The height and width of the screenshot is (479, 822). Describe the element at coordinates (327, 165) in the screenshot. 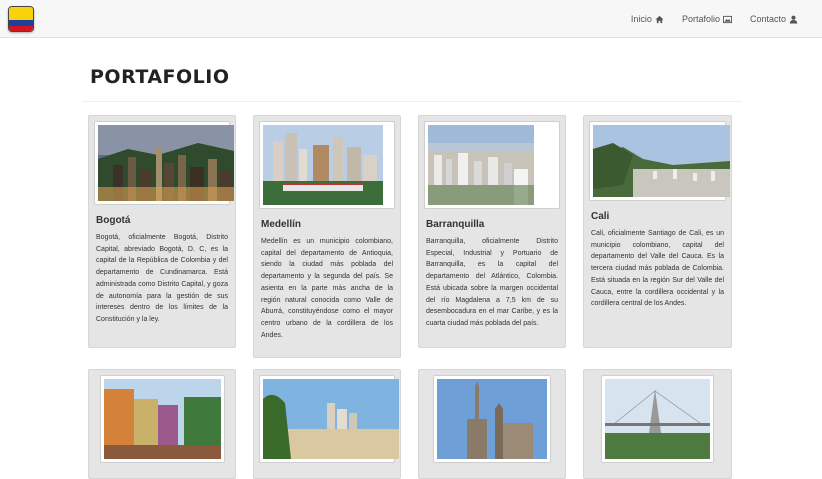

I see `medellin-photo` at that location.